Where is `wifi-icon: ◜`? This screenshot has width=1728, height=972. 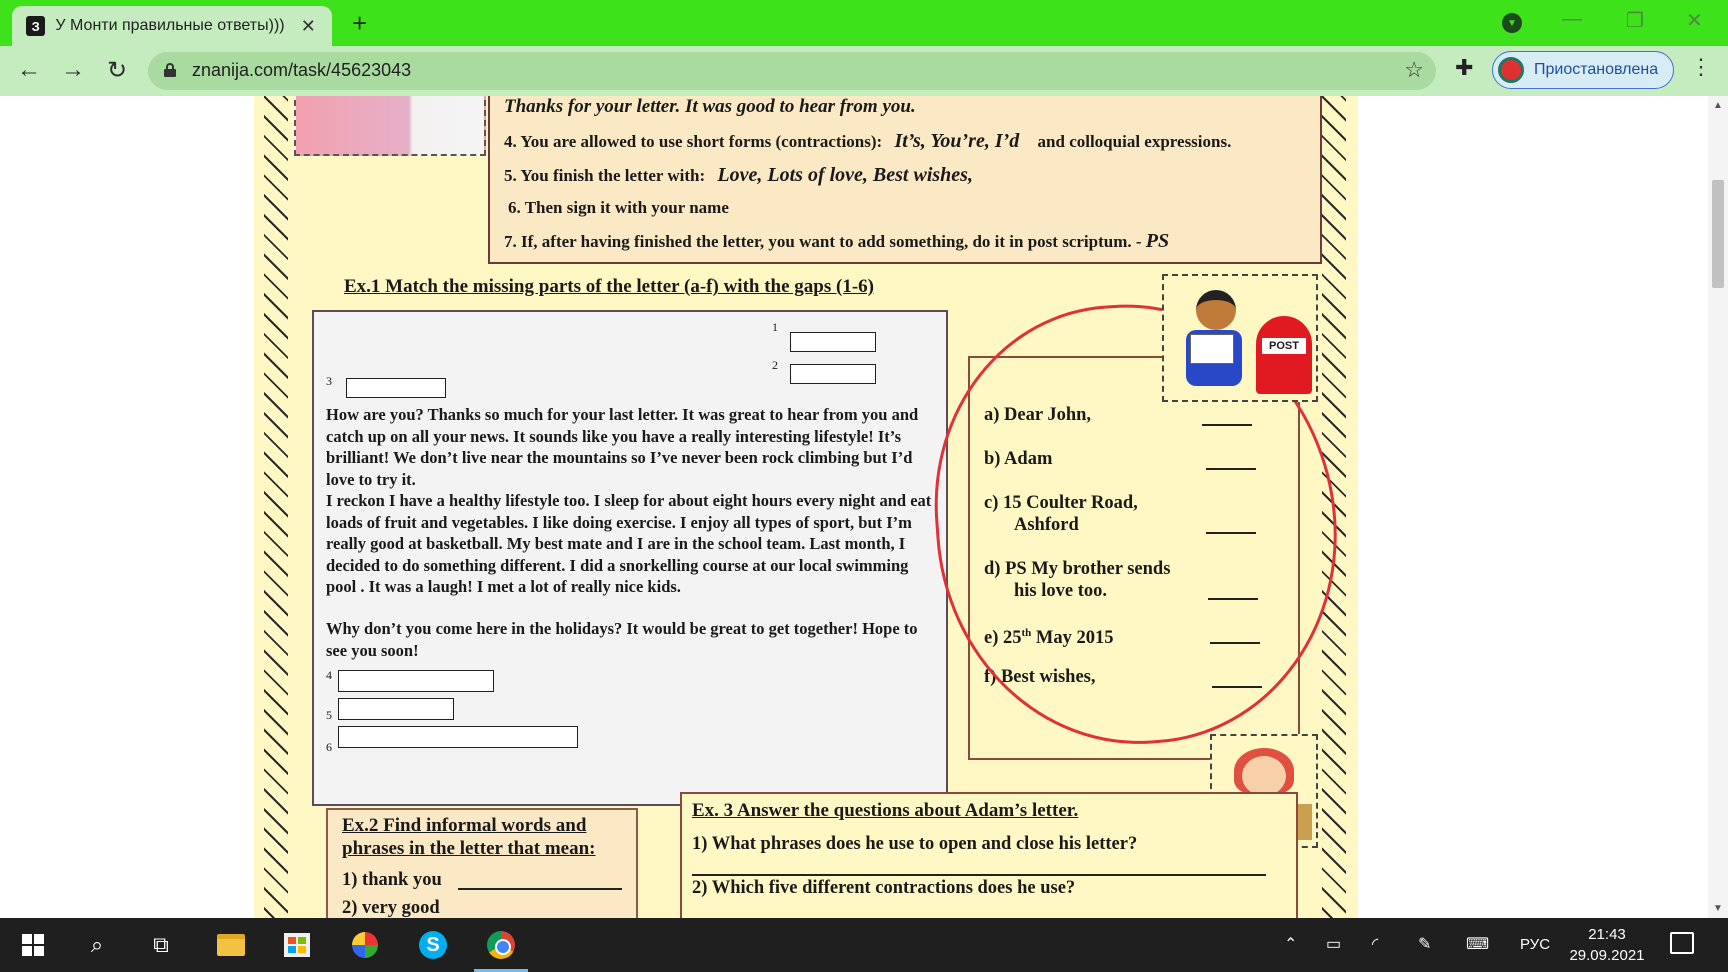
wifi-icon: ◜ is located at coordinates (1375, 944).